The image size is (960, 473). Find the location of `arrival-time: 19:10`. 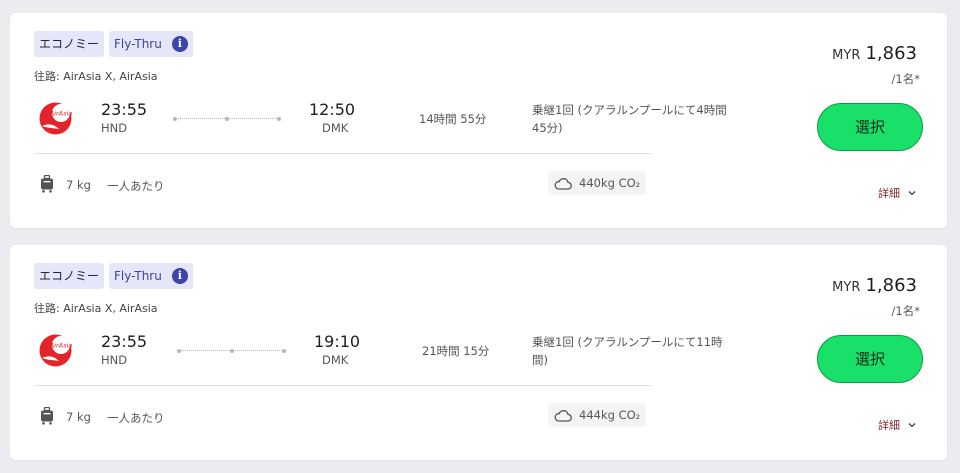

arrival-time: 19:10 is located at coordinates (337, 341).